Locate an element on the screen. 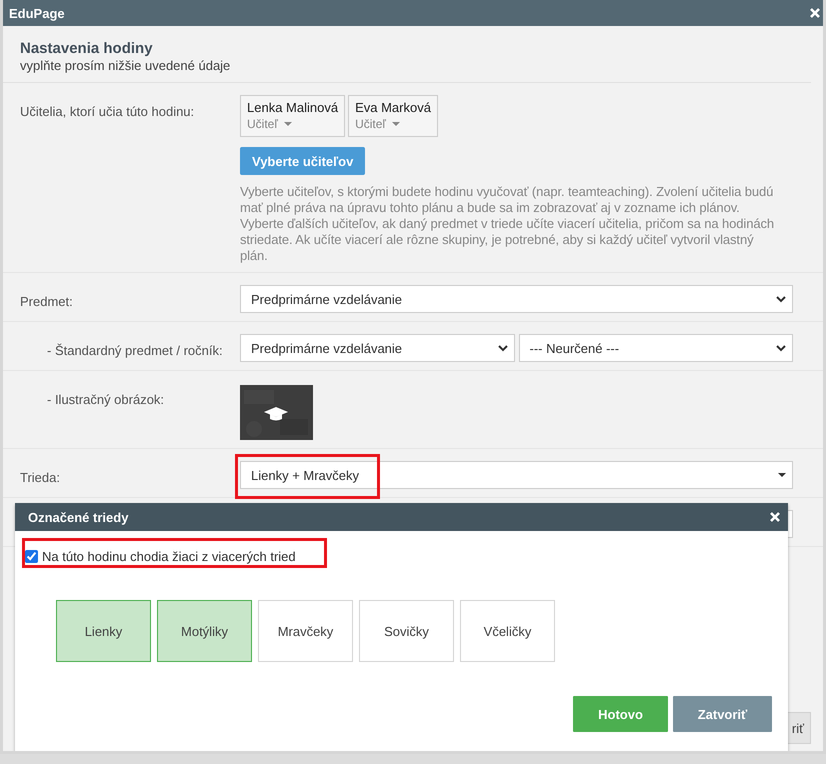 This screenshot has width=826, height=764. teacher-chip: Eva Marková Učiteľ is located at coordinates (393, 116).